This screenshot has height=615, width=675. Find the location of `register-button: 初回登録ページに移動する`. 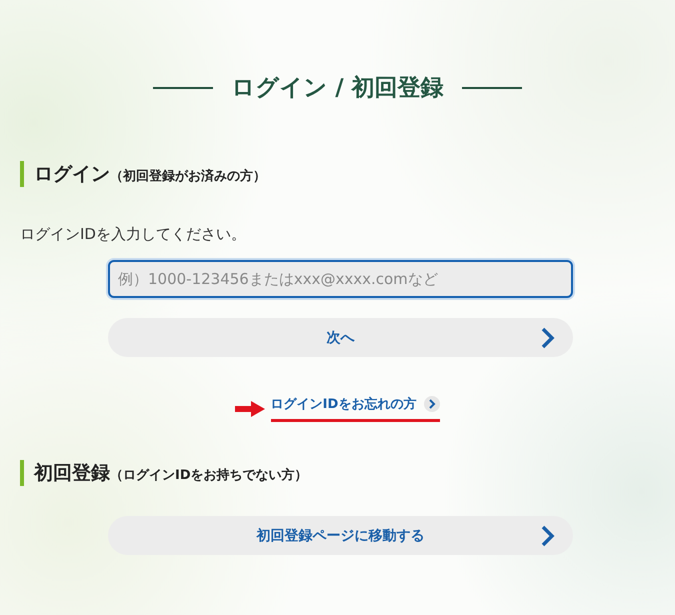

register-button: 初回登録ページに移動する is located at coordinates (340, 535).